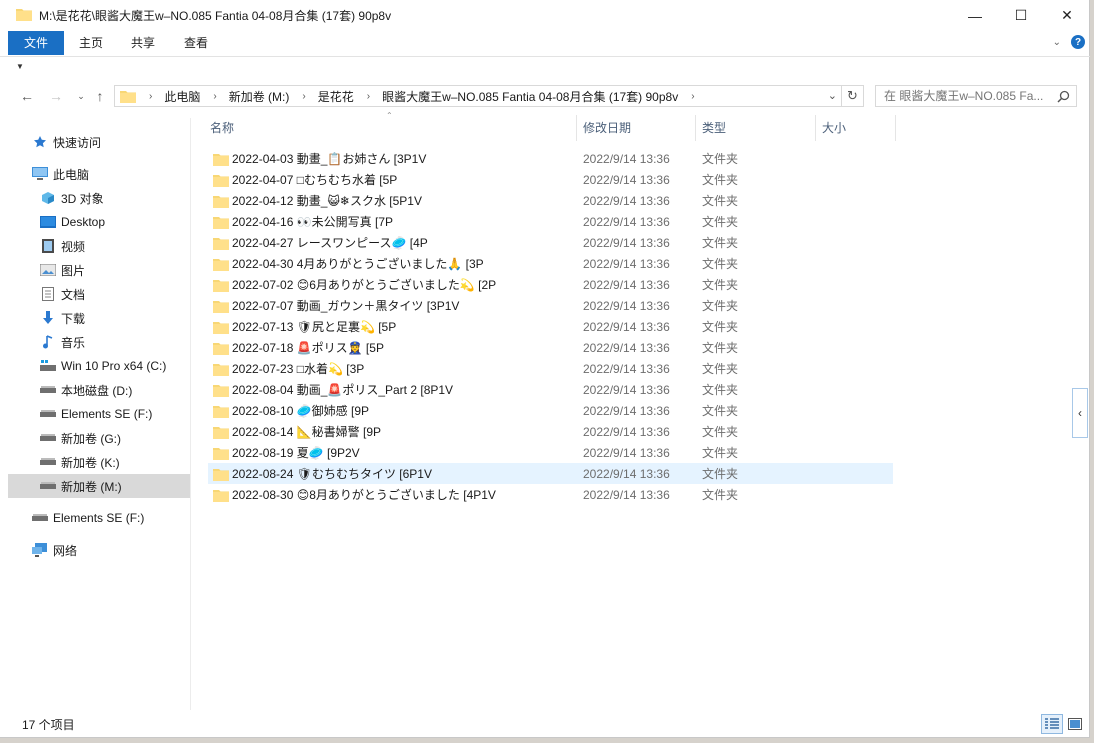 The width and height of the screenshot is (1094, 743). I want to click on nav-item-music: 音乐, so click(99, 342).